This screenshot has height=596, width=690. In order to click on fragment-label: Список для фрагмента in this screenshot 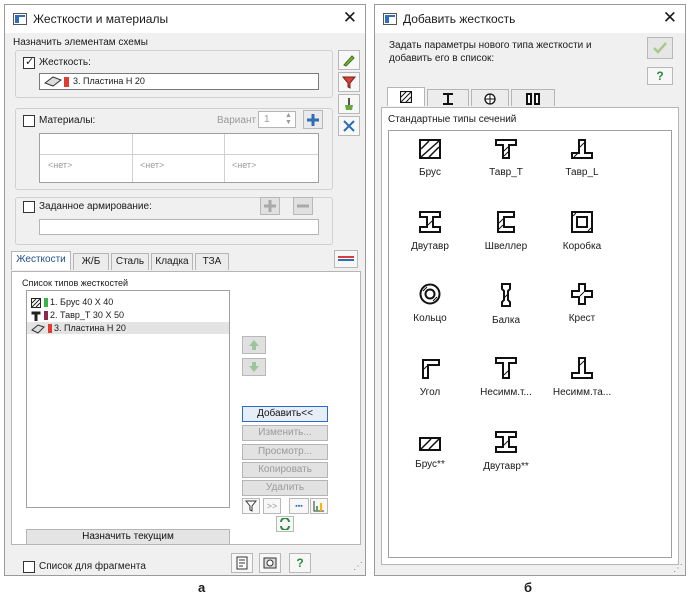, I will do `click(92, 566)`.